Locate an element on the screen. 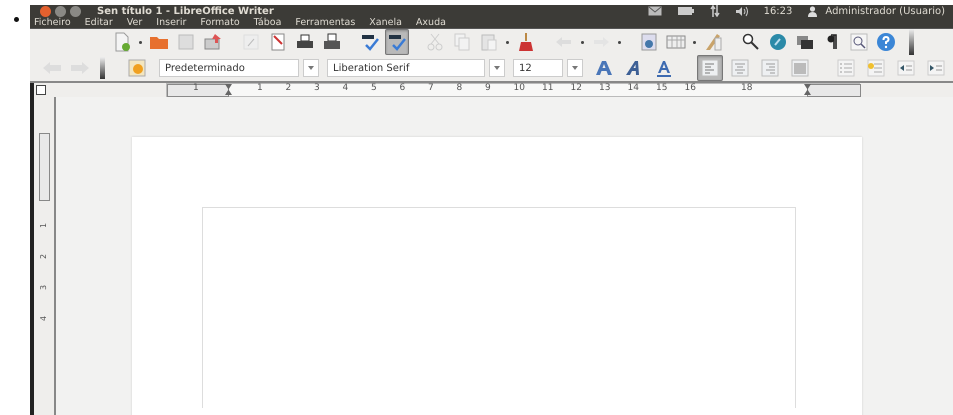 Image resolution: width=953 pixels, height=415 pixels. menu-item: Ver is located at coordinates (134, 22).